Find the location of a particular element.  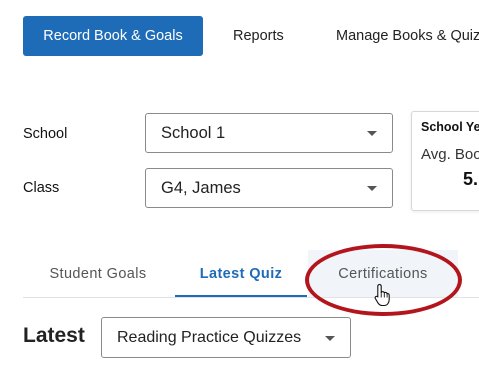

tab-student-goals-label: Student Goals is located at coordinates (98, 273).